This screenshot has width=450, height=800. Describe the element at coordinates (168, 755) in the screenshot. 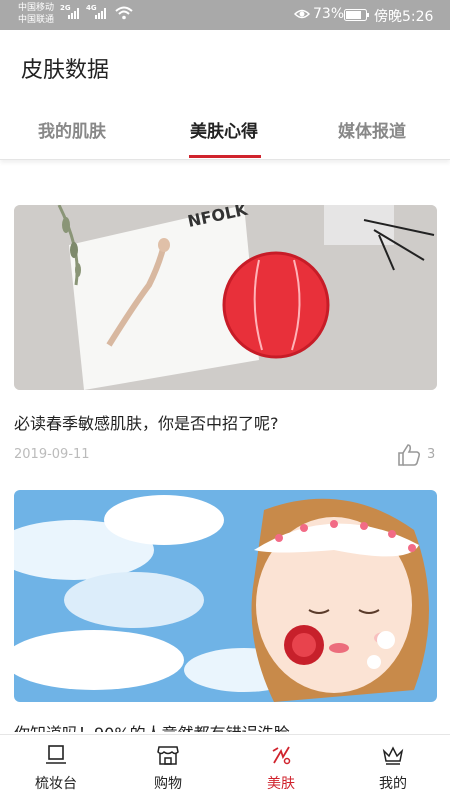

I see `shop-icon` at that location.